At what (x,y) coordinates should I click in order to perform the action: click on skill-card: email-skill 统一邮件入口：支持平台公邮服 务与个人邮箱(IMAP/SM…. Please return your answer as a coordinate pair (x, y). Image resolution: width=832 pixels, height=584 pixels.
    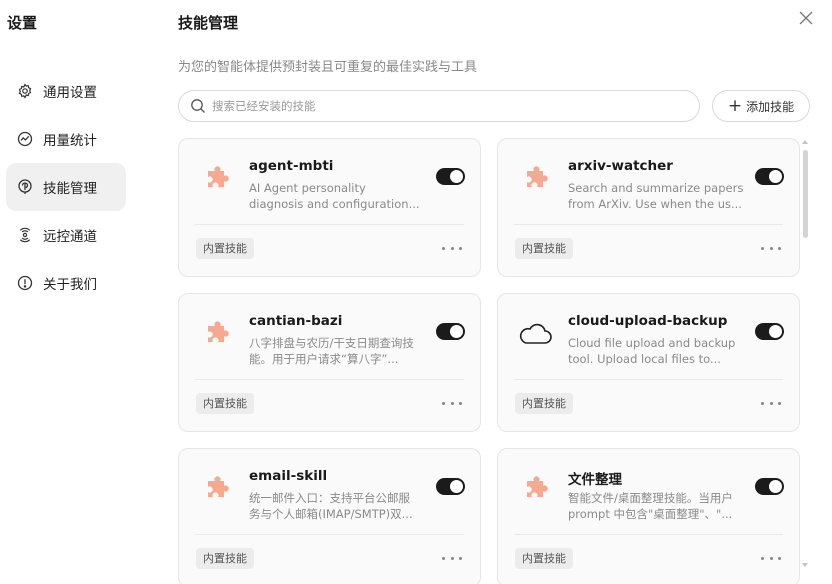
    Looking at the image, I should click on (329, 516).